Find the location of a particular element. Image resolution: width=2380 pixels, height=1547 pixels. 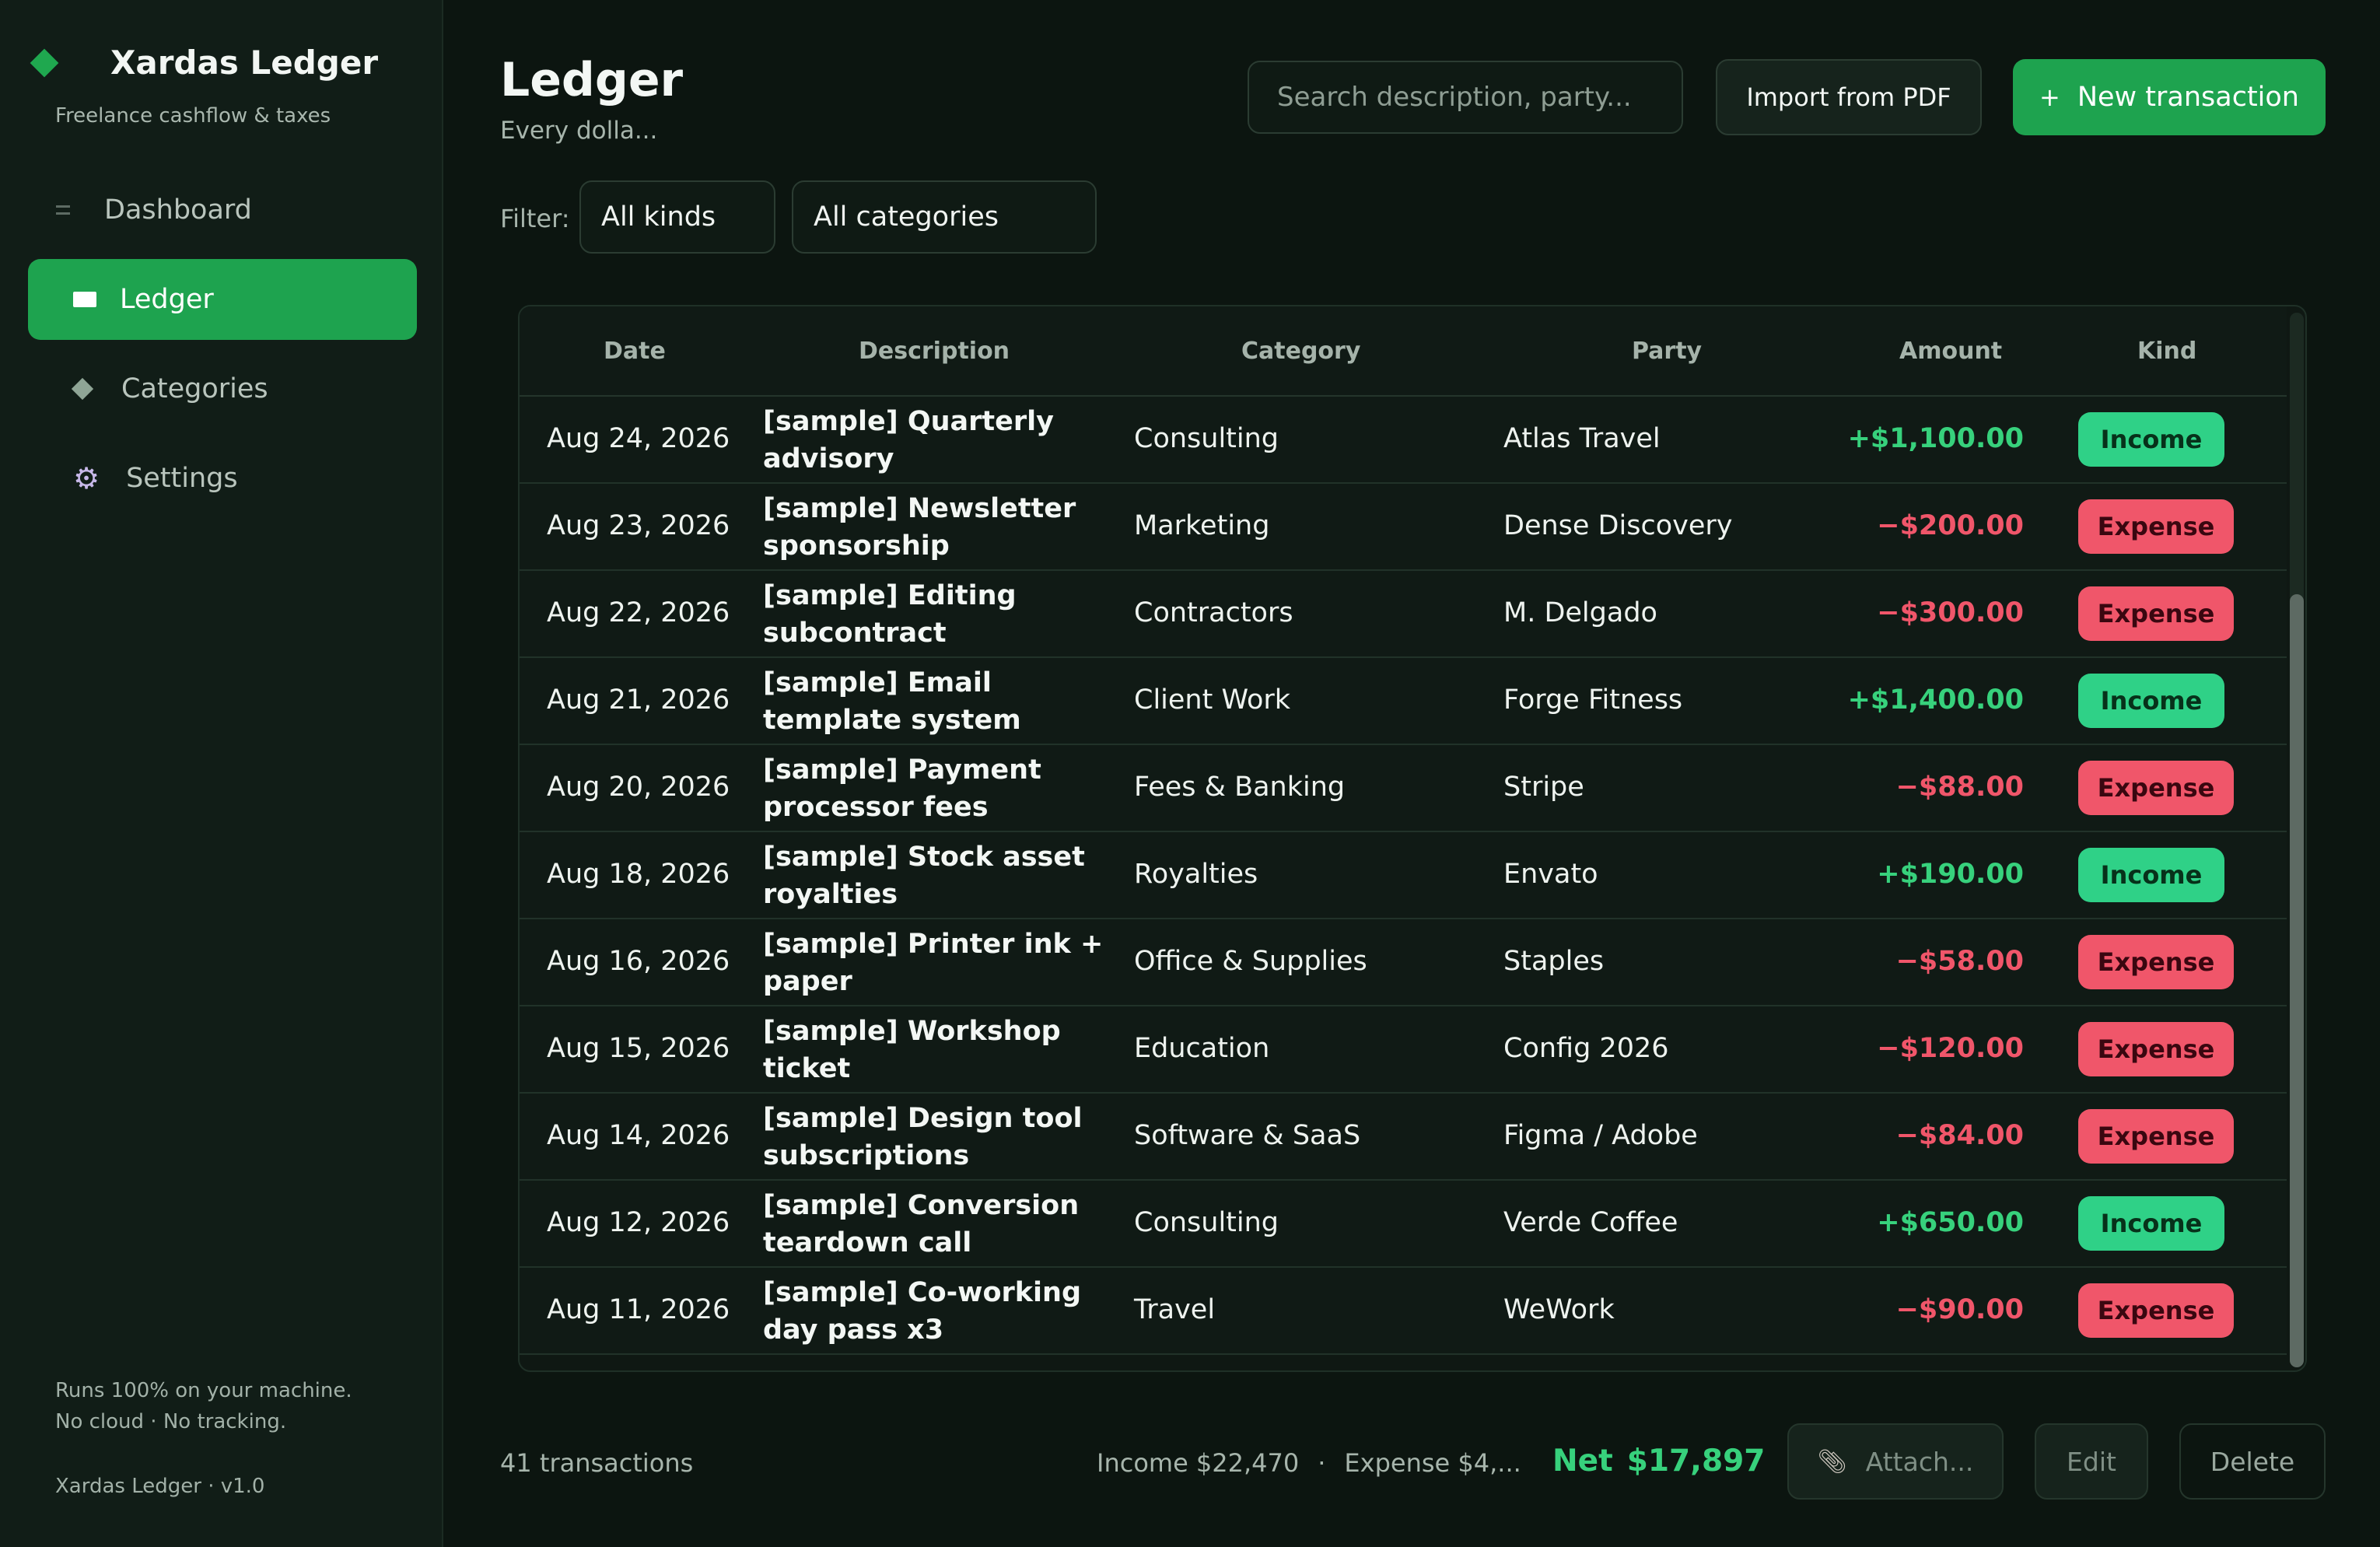

cell-category: Royalties is located at coordinates (1196, 874).